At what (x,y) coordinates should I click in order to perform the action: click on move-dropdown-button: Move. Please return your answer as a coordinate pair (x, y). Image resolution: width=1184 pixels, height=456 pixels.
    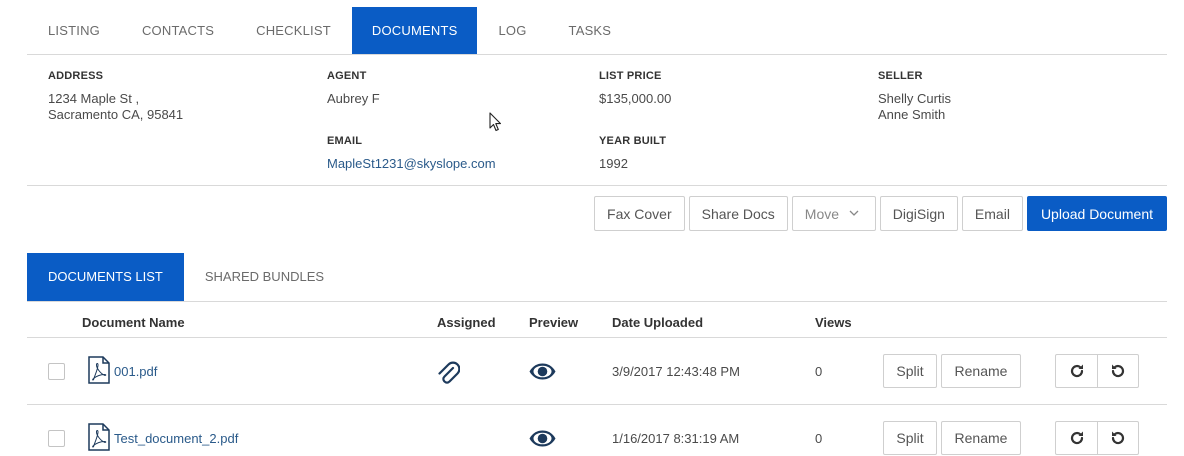
    Looking at the image, I should click on (833, 213).